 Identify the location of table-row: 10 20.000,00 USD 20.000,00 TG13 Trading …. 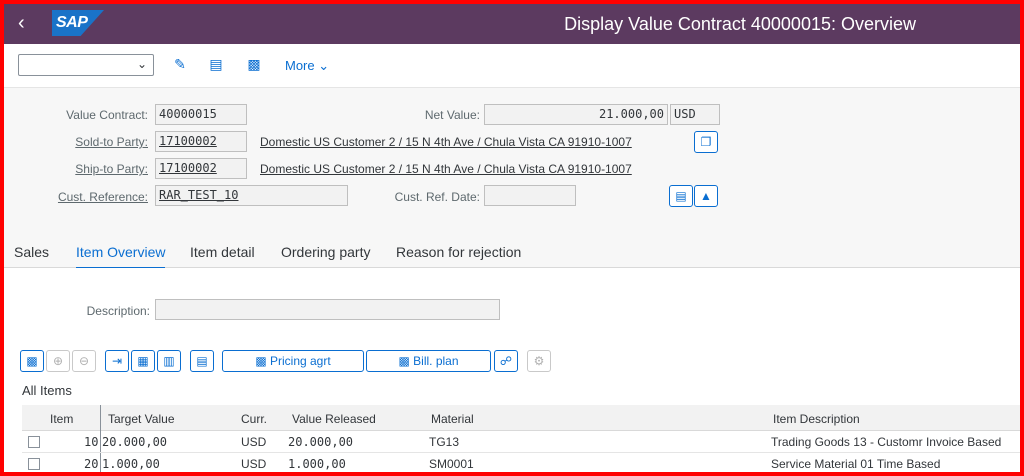
(521, 442).